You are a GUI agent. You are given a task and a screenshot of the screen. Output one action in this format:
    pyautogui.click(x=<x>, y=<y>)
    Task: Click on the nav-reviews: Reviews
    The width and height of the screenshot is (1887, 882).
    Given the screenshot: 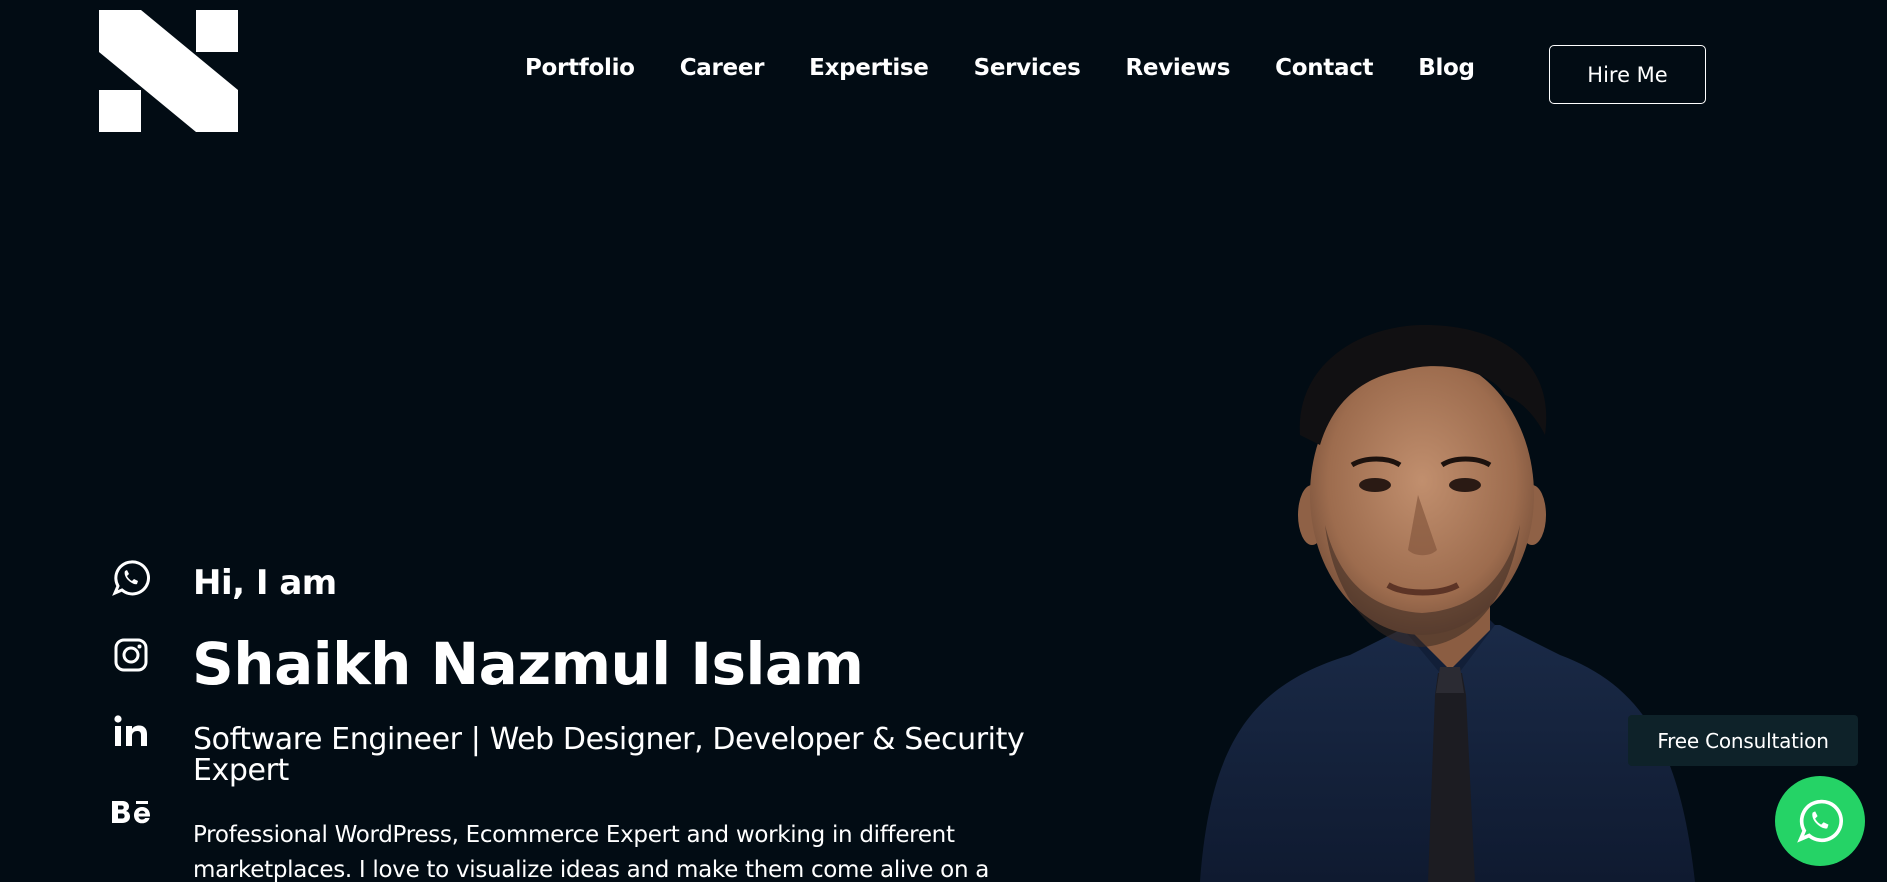 What is the action you would take?
    pyautogui.click(x=1178, y=69)
    